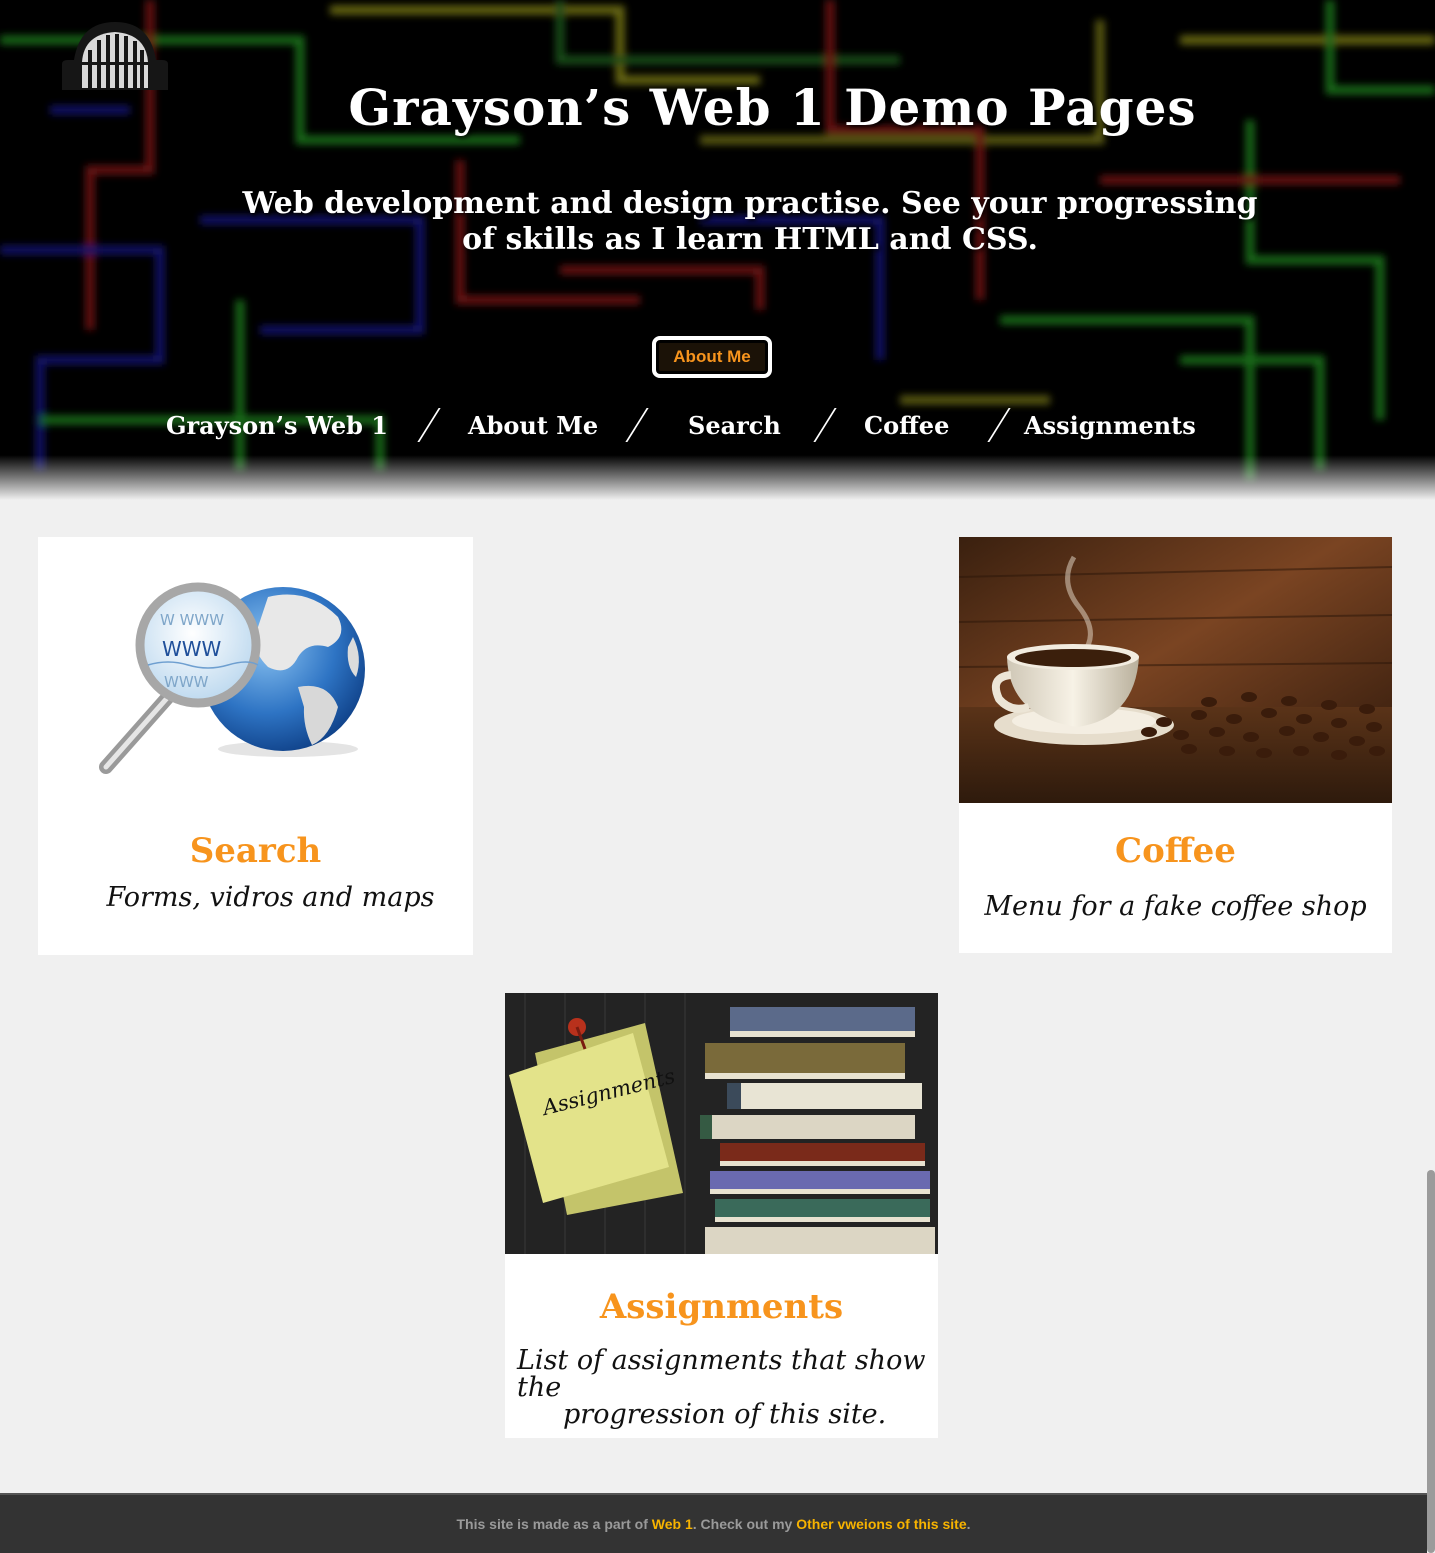  What do you see at coordinates (968, 1524) in the screenshot?
I see `footer-text: .` at bounding box center [968, 1524].